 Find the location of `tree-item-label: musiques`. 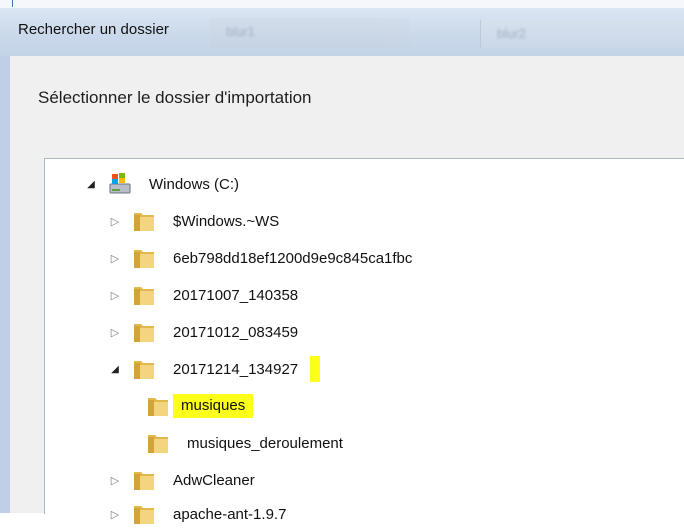

tree-item-label: musiques is located at coordinates (213, 406).